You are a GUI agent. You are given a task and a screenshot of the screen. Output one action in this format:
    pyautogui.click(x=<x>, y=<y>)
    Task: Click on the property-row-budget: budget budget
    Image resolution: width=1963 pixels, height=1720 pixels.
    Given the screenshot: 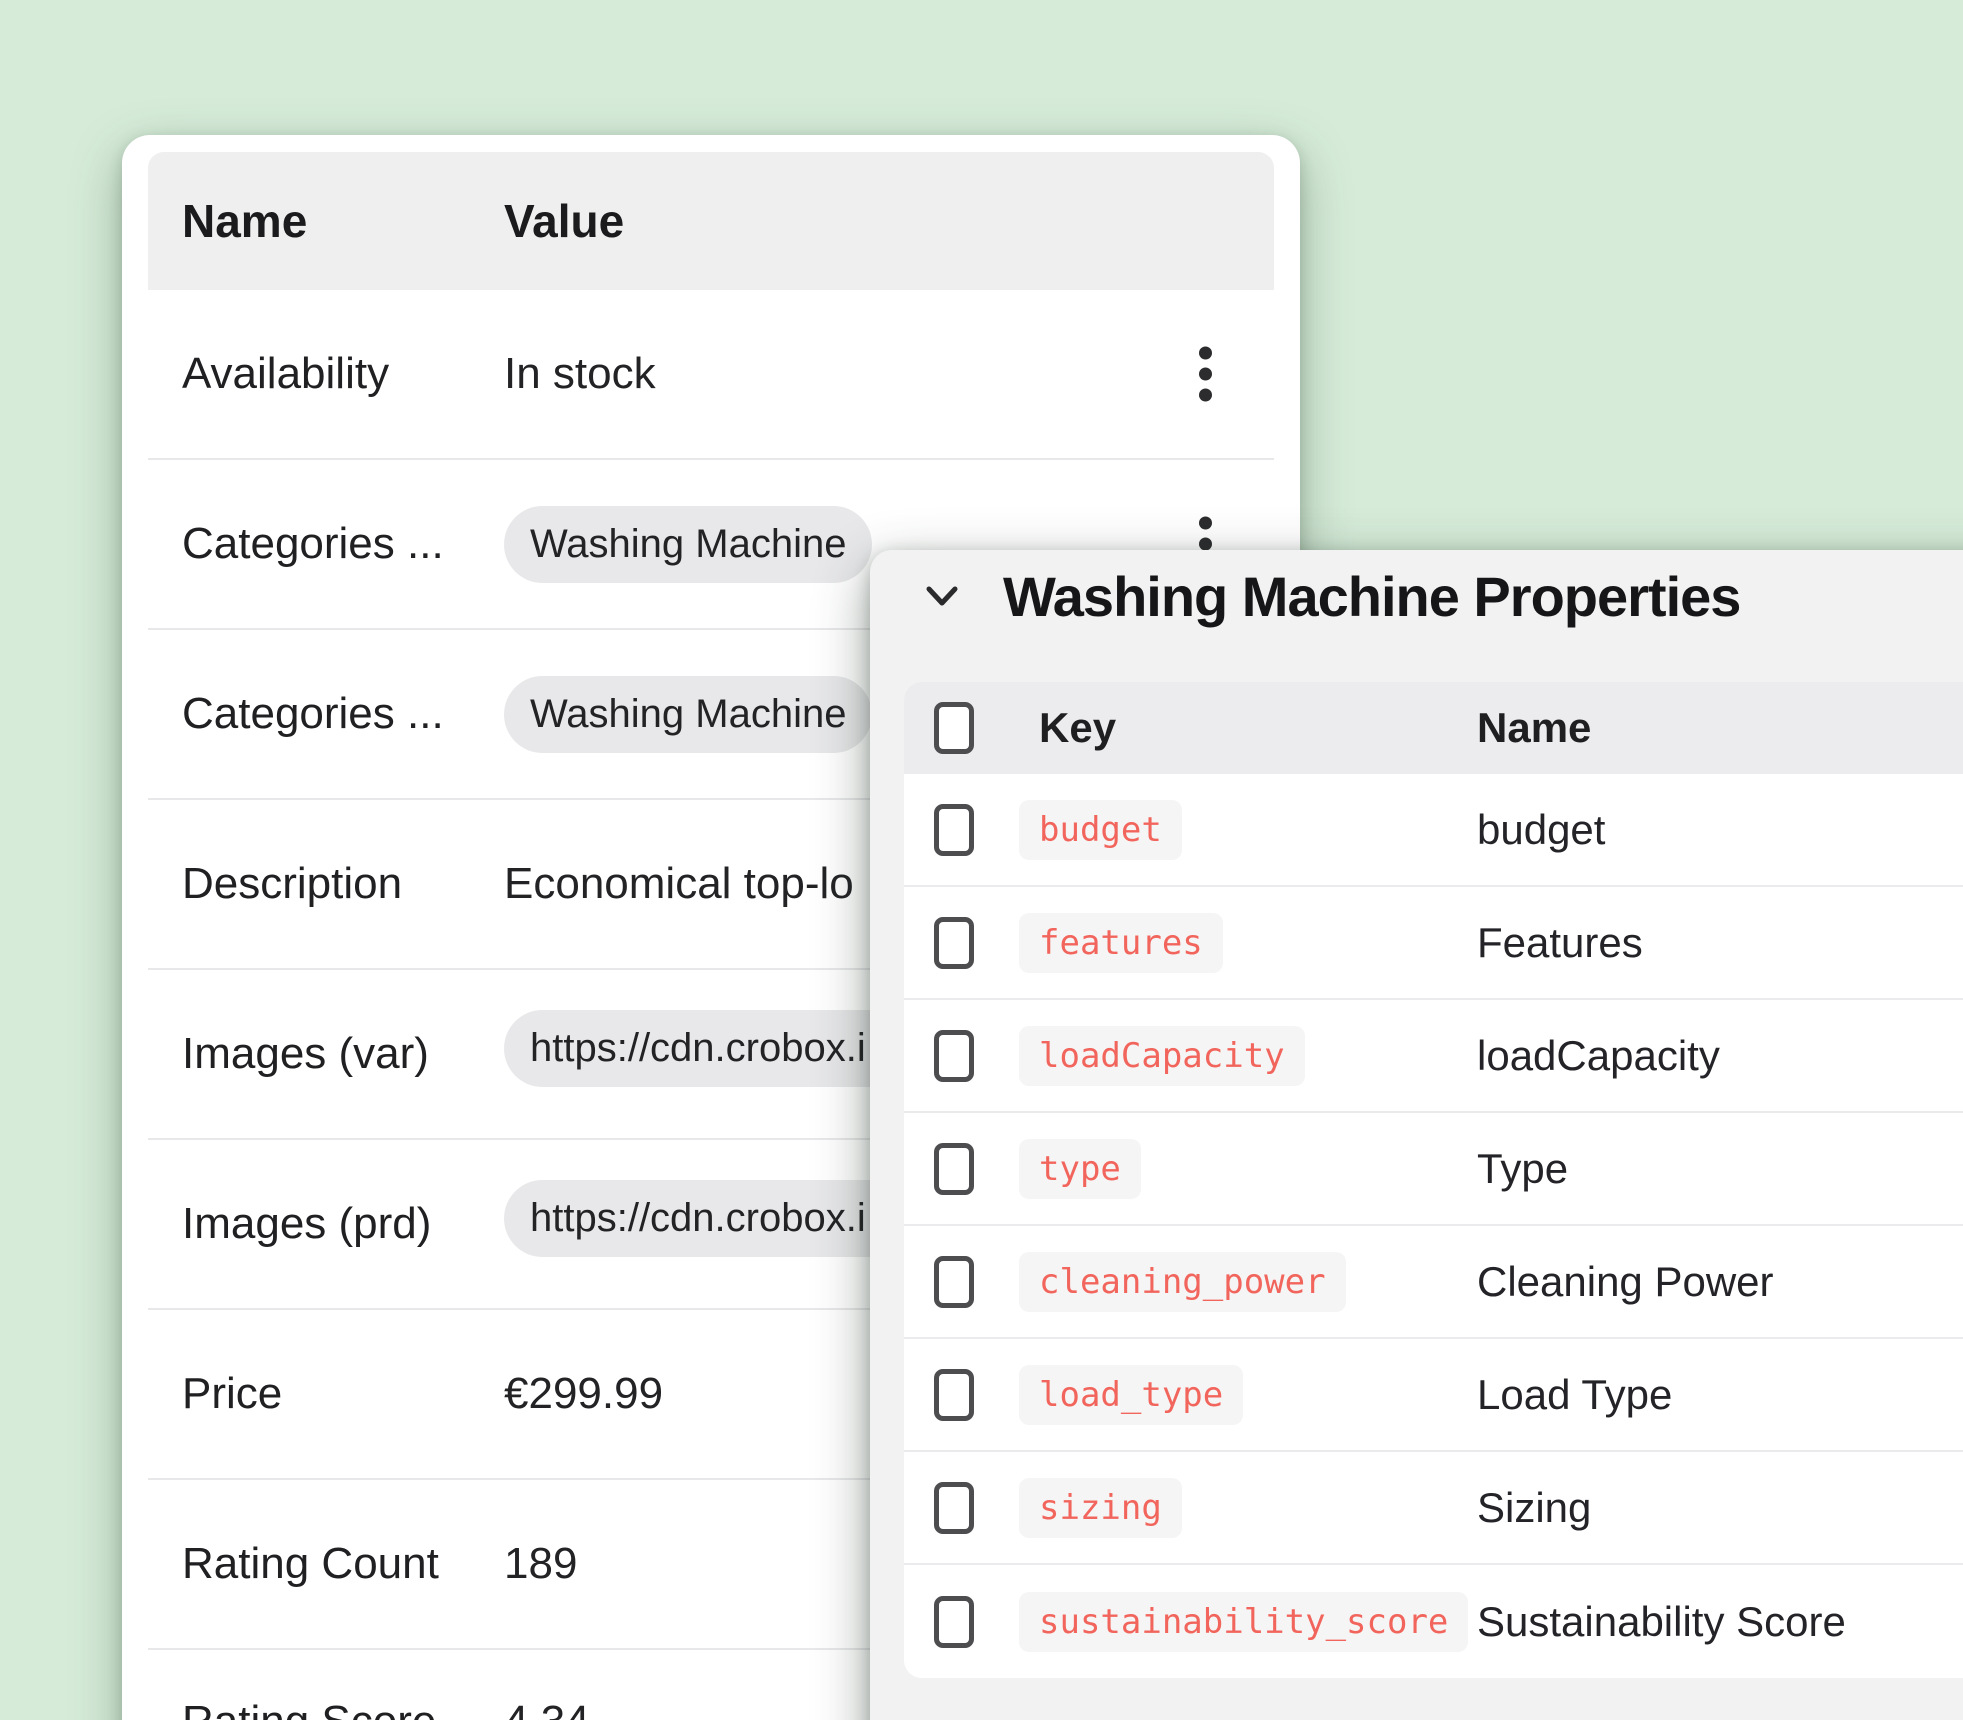 What is the action you would take?
    pyautogui.click(x=1433, y=830)
    